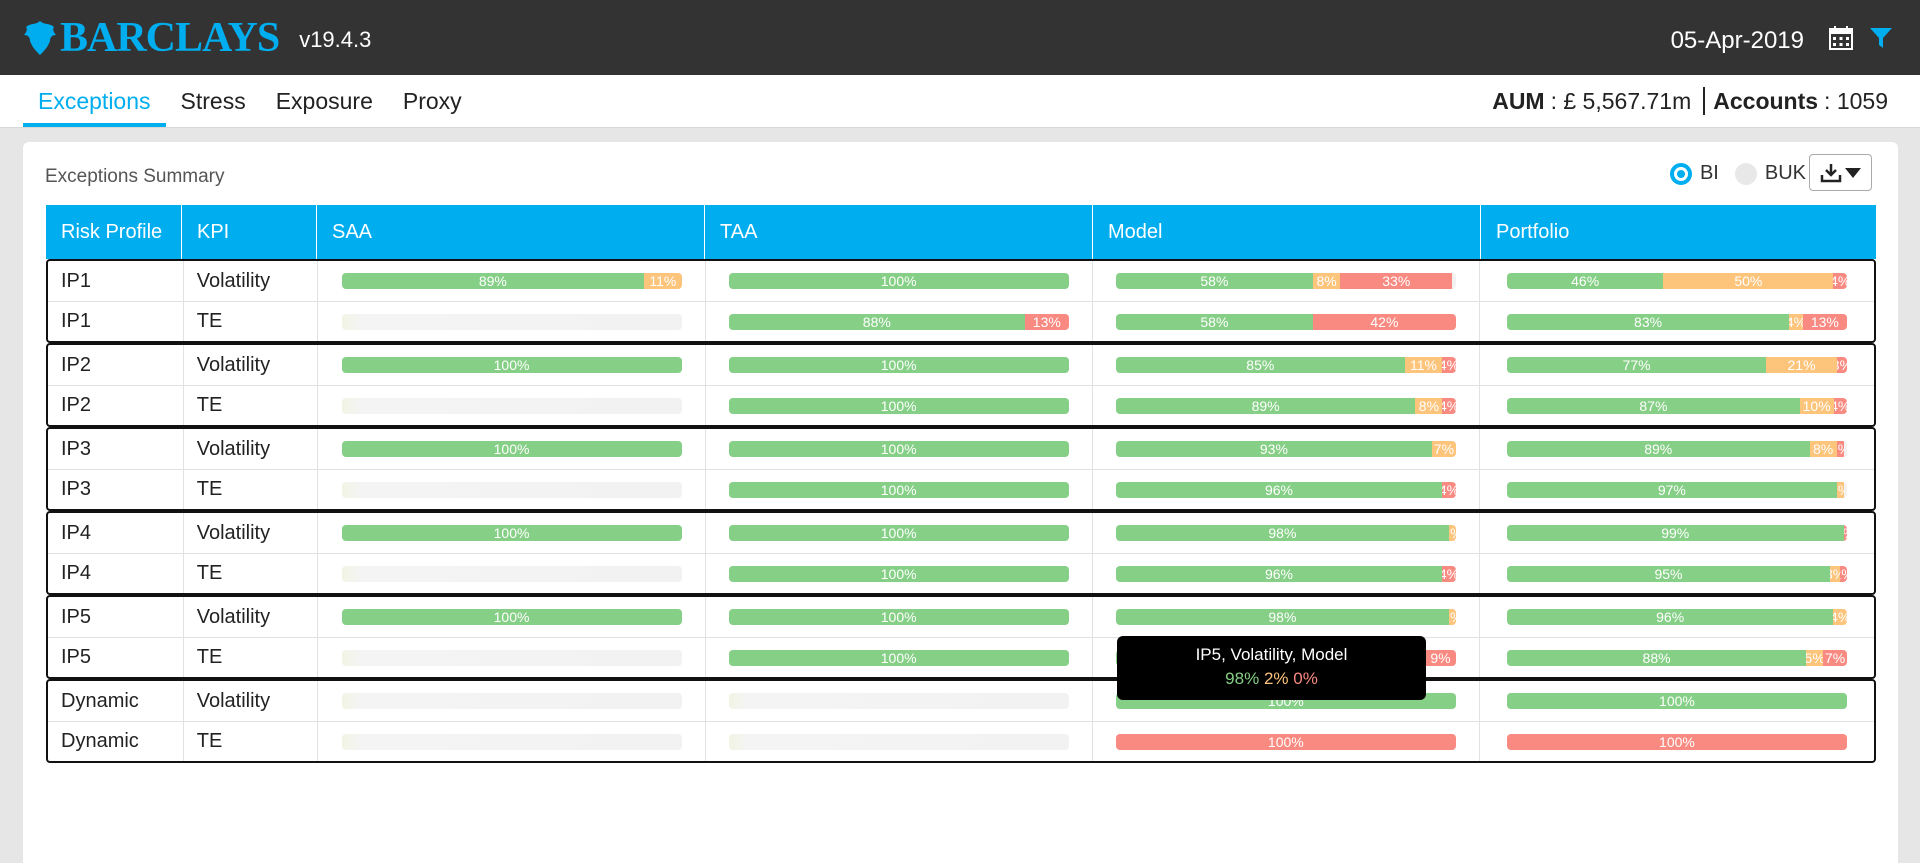 The width and height of the screenshot is (1920, 863). I want to click on breach-segment: 2%, so click(1840, 449).